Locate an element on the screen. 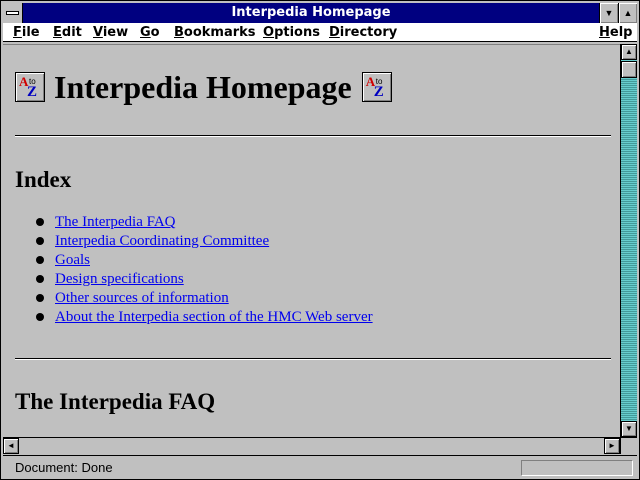  window-title: Interpedia Homepage is located at coordinates (311, 12).